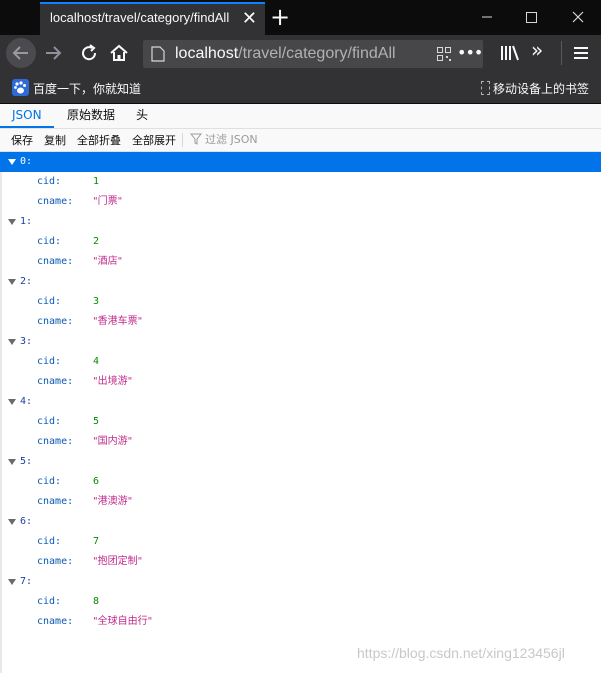 The image size is (601, 673). What do you see at coordinates (300, 88) in the screenshot?
I see `bookmarks-bar: 百度一下，你就知道 移动设备上的书签` at bounding box center [300, 88].